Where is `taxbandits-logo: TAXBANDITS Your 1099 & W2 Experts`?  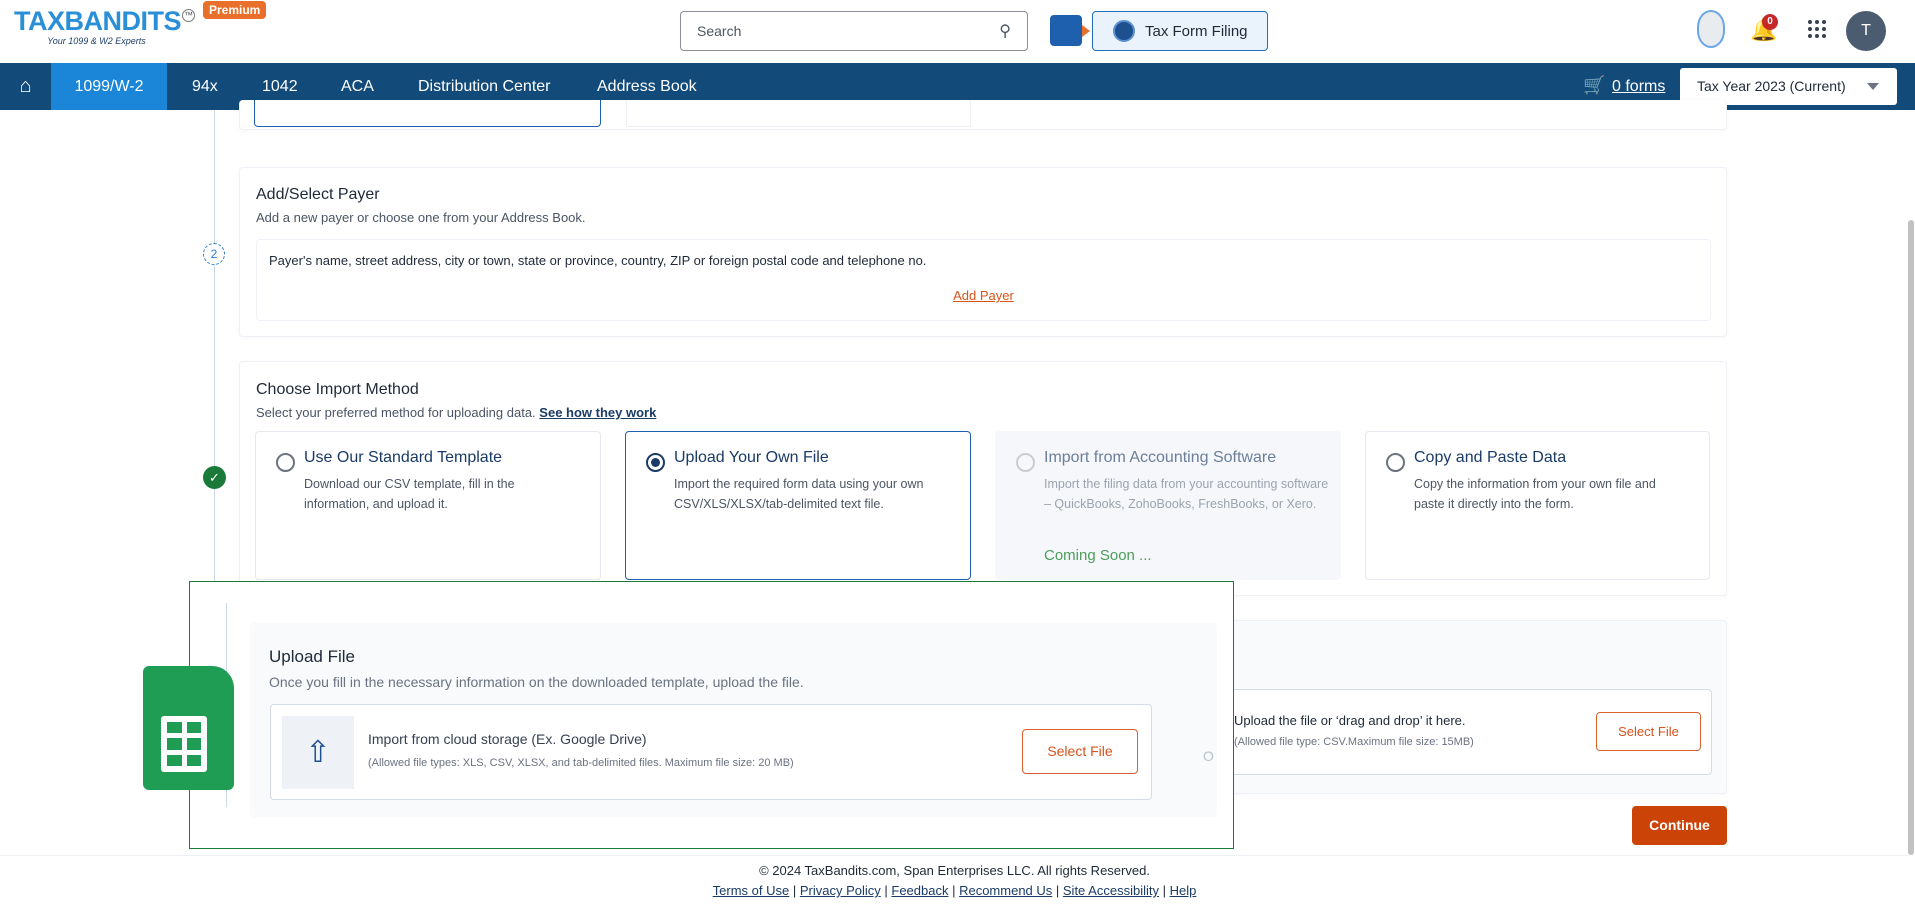 taxbandits-logo: TAXBANDITS Your 1099 & W2 Experts is located at coordinates (104, 28).